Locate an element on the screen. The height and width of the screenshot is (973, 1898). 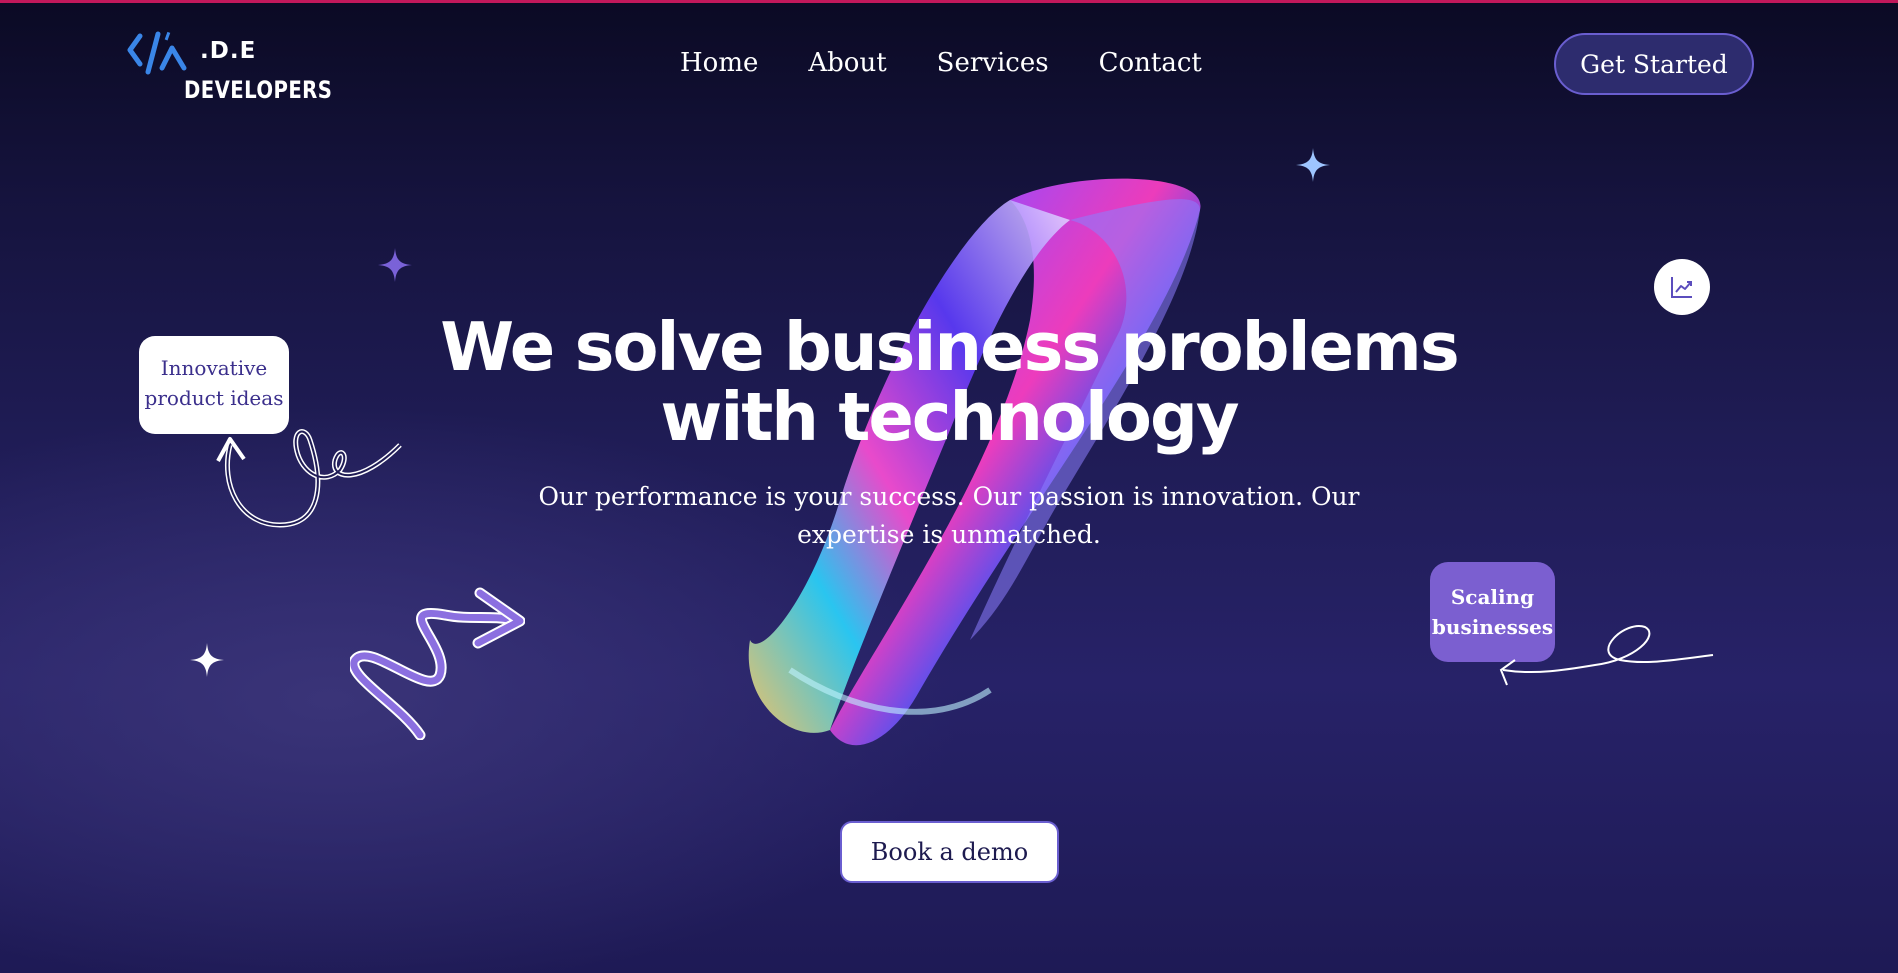
tag-line: Scaling is located at coordinates (1492, 597).